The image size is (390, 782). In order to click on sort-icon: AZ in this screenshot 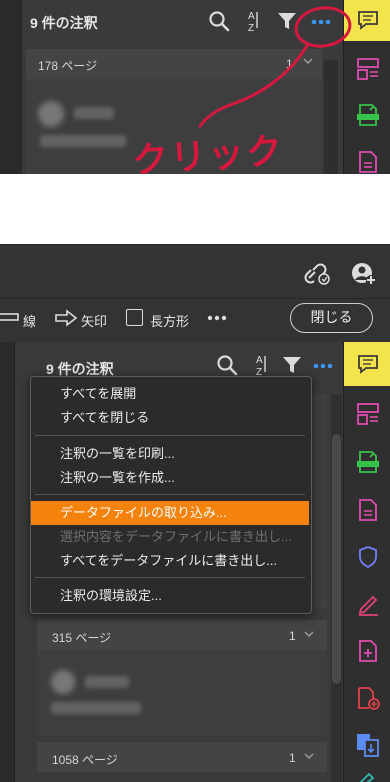, I will do `click(261, 364)`.